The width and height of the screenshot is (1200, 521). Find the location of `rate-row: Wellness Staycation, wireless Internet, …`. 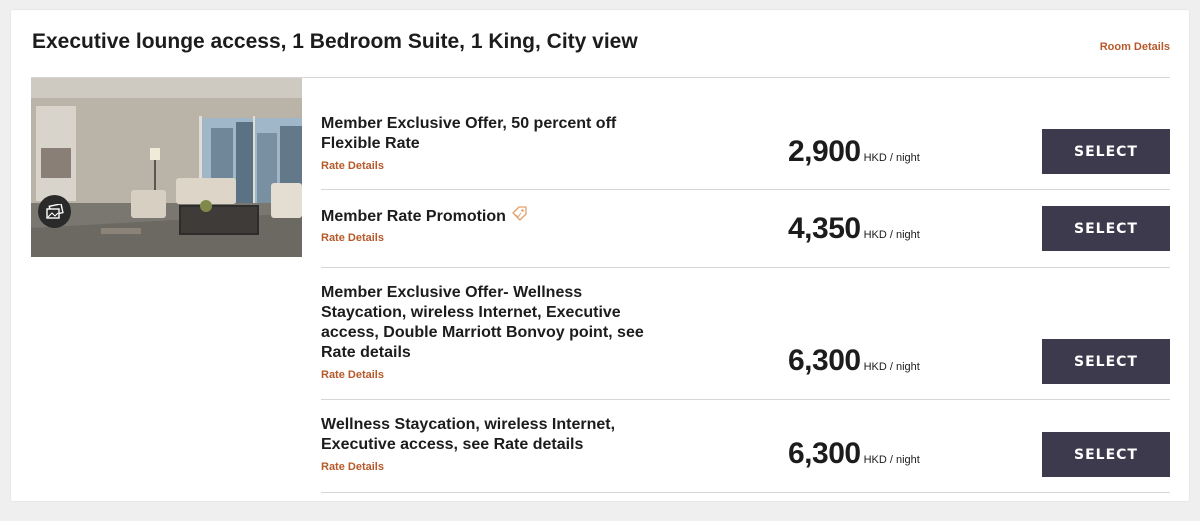

rate-row: Wellness Staycation, wireless Internet, … is located at coordinates (745, 446).